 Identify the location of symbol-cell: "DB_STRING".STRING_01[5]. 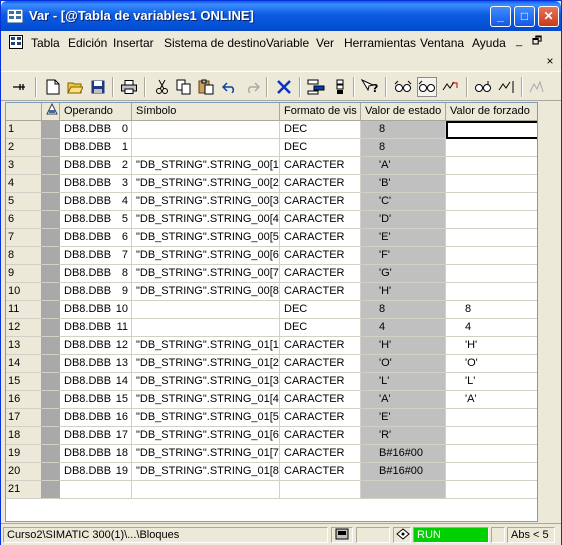
(206, 418).